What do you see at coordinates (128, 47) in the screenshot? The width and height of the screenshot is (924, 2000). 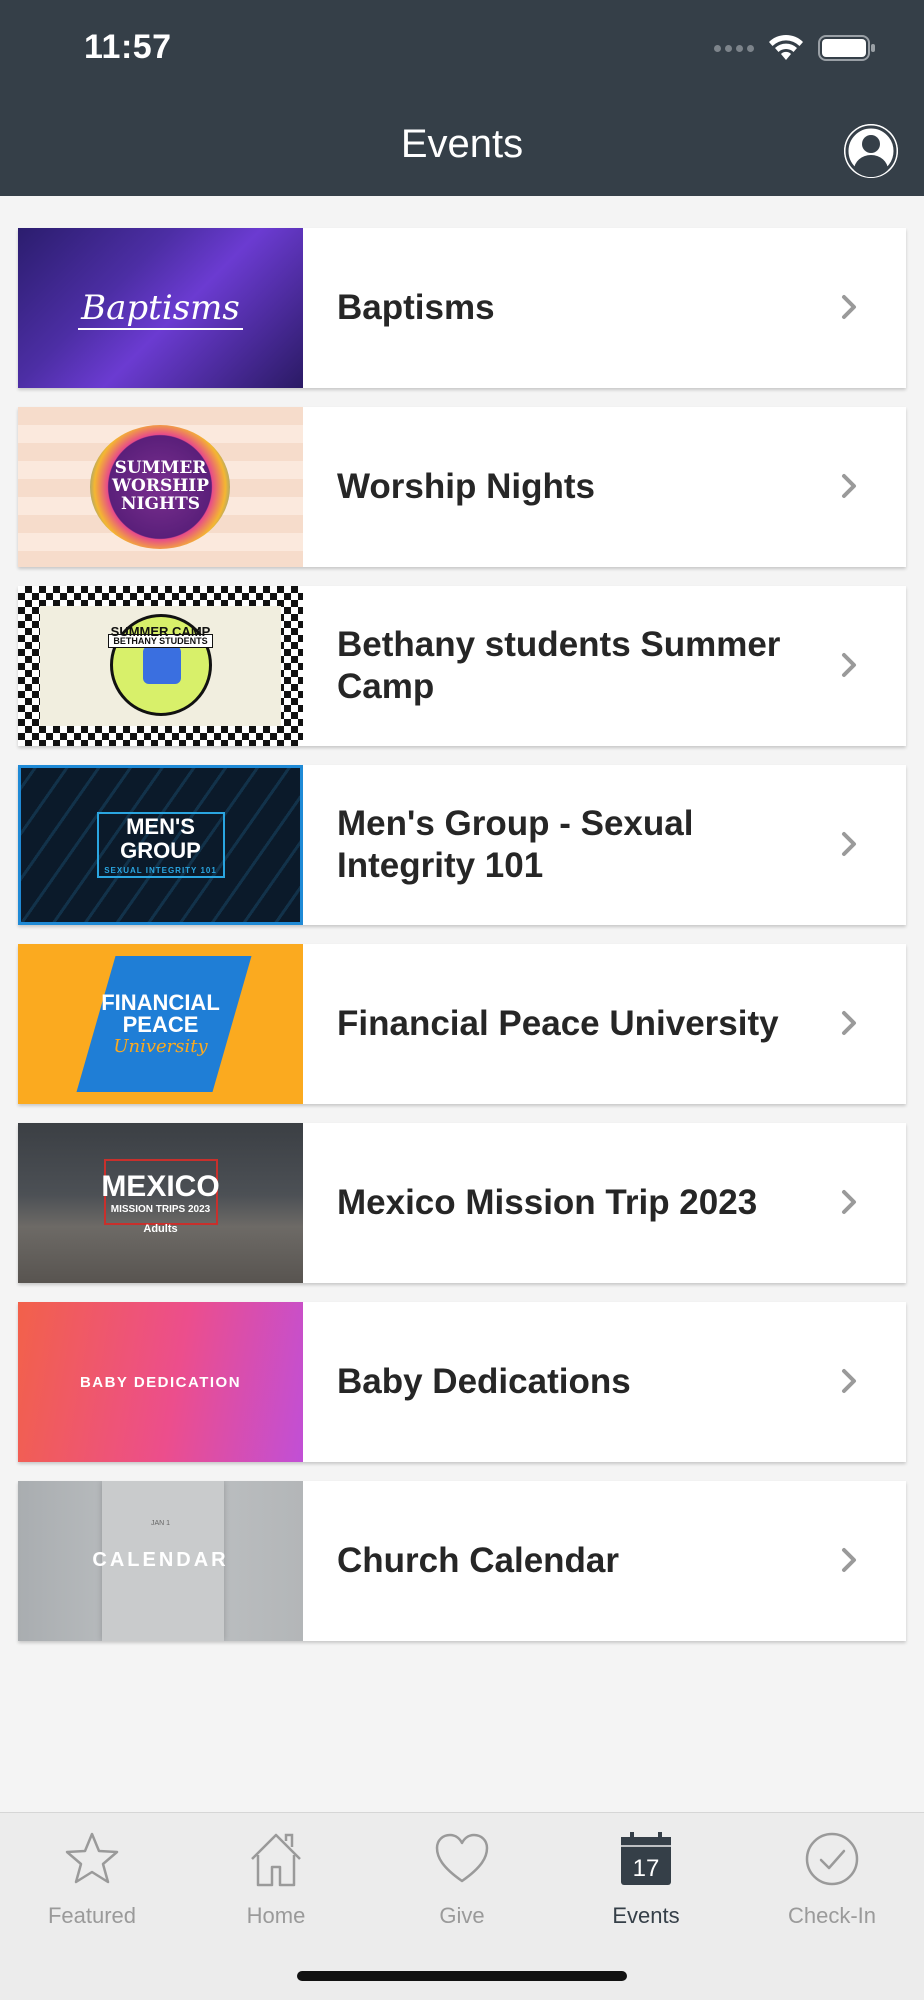 I see `status-time: 11:57` at bounding box center [128, 47].